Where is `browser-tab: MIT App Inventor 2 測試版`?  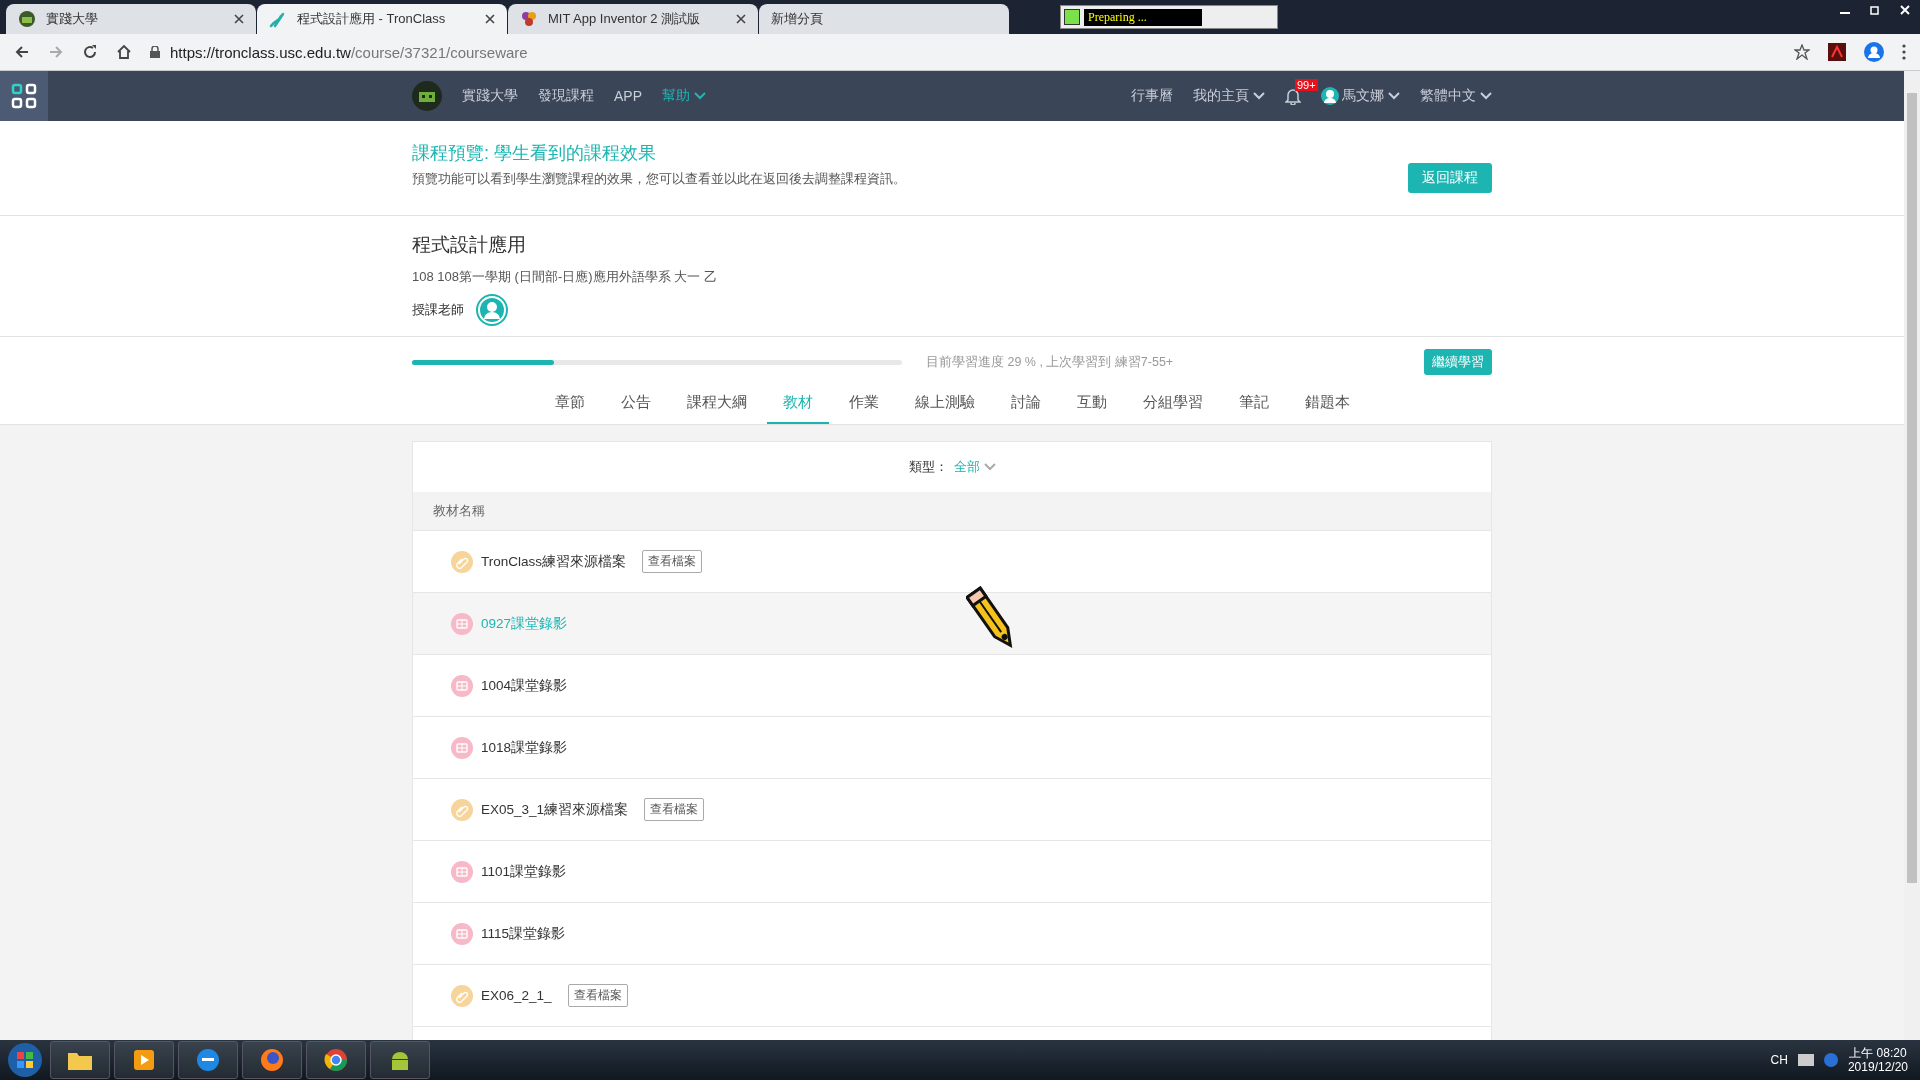 browser-tab: MIT App Inventor 2 測試版 is located at coordinates (633, 19).